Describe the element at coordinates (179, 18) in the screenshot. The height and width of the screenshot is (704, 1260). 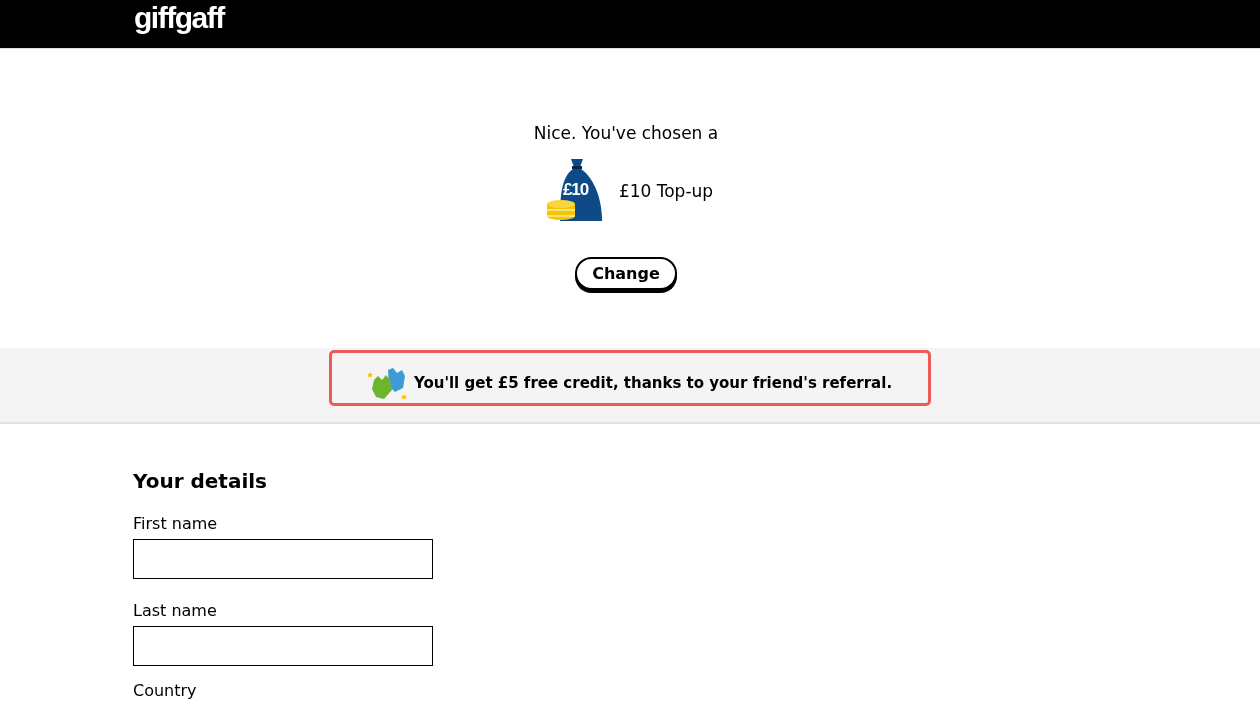
I see `logo: giffgaff` at that location.